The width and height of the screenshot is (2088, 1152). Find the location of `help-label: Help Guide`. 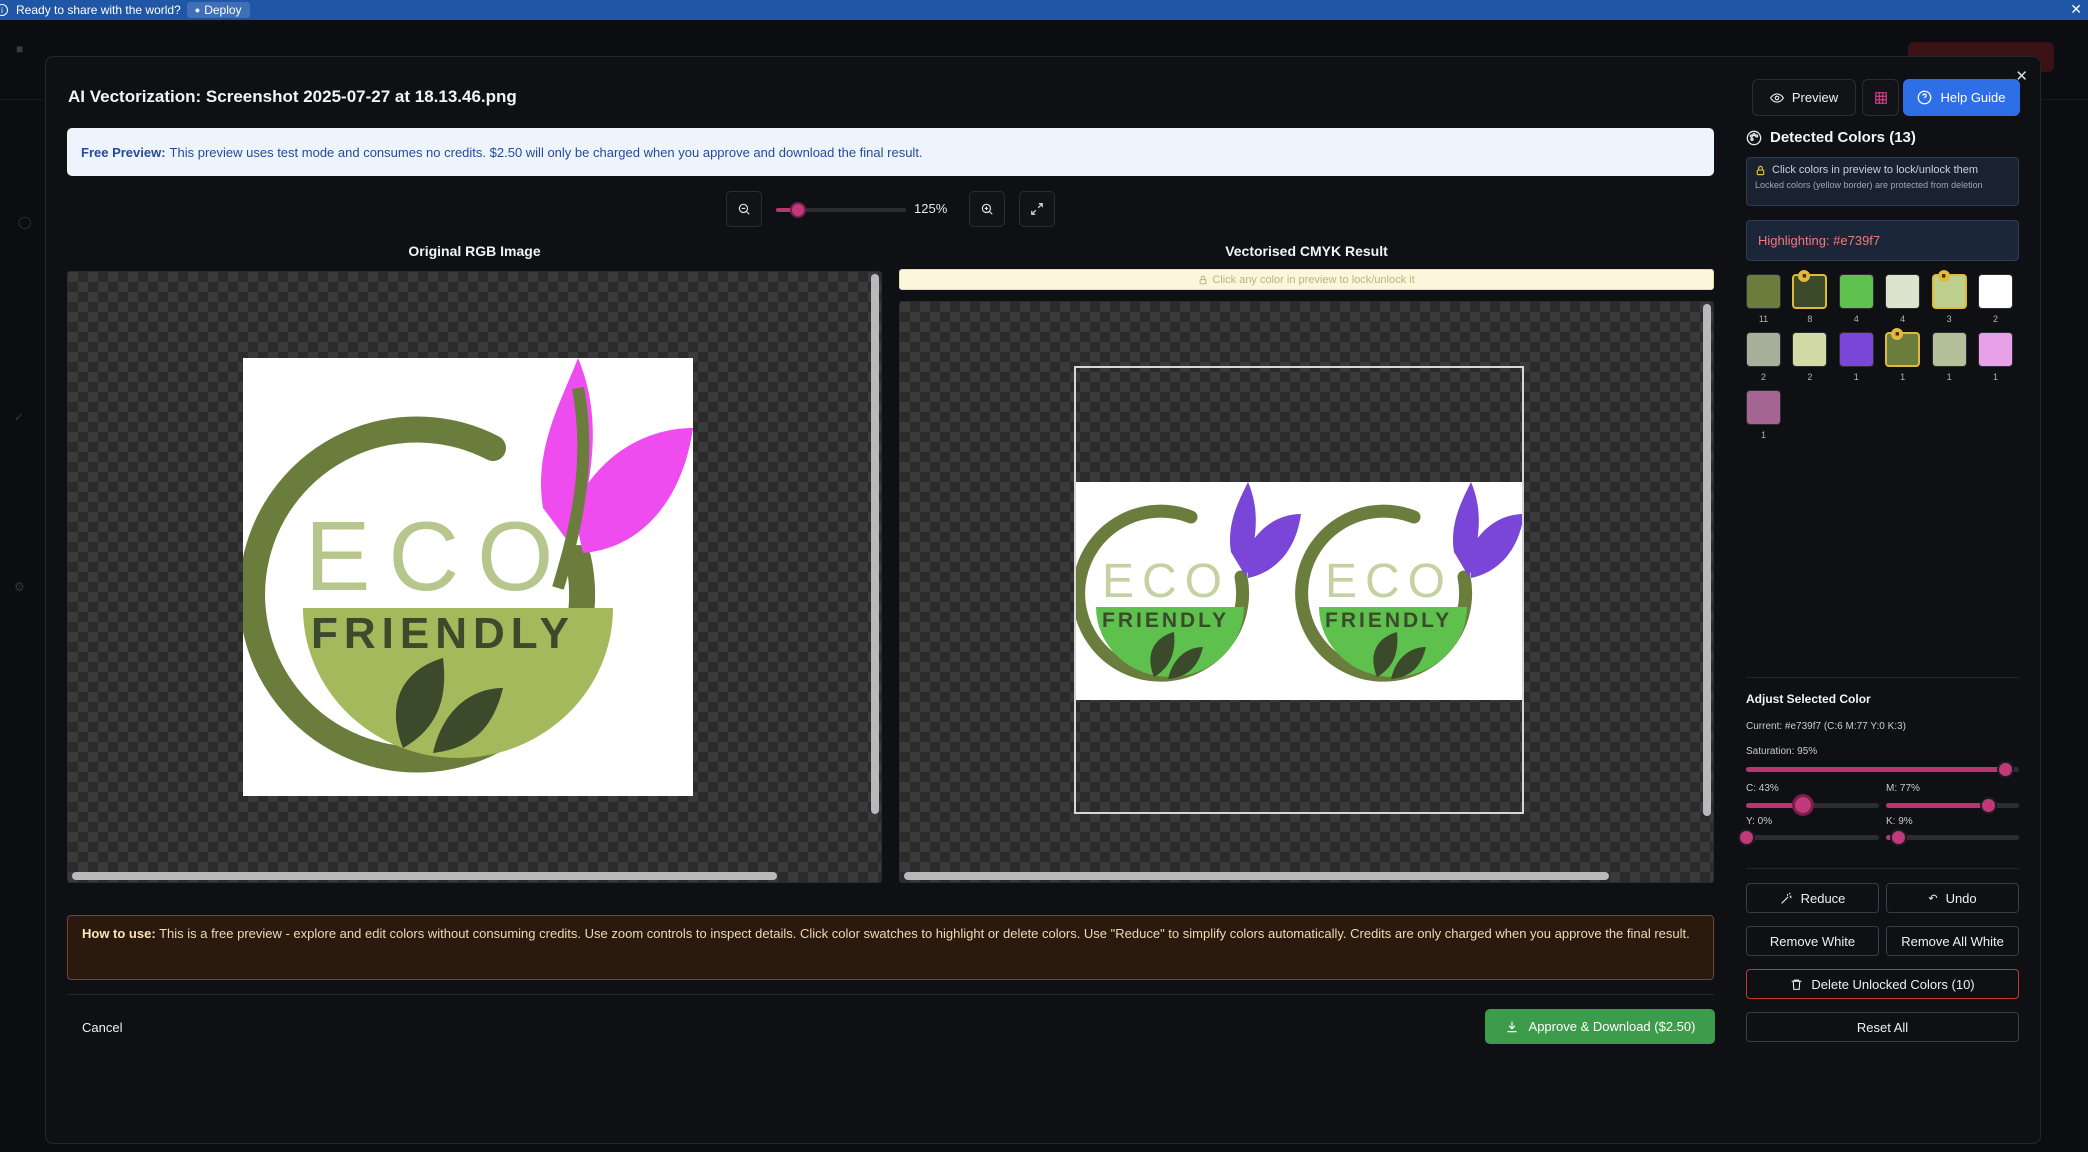

help-label: Help Guide is located at coordinates (1973, 97).